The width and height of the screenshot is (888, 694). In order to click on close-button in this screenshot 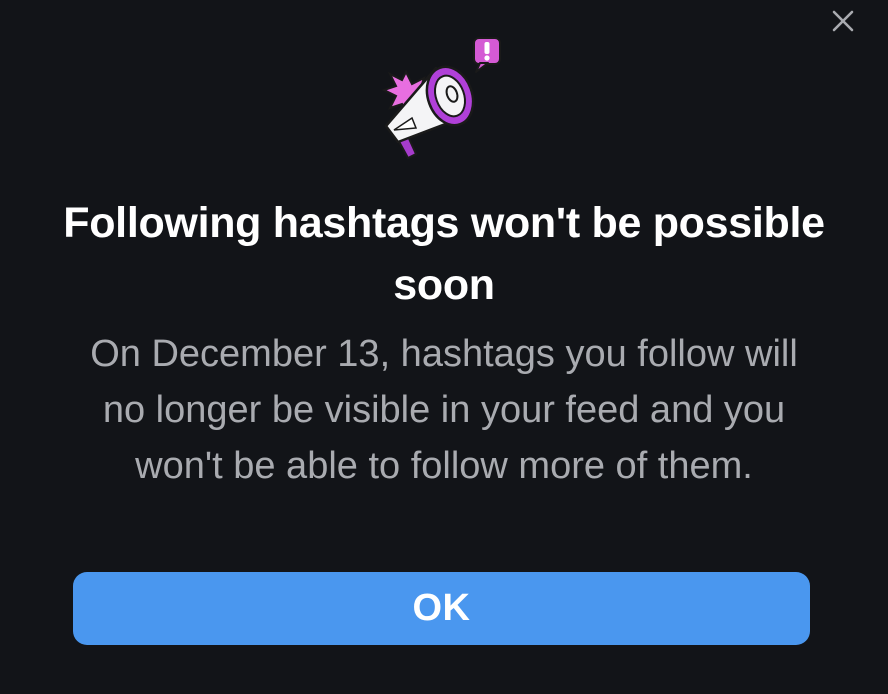, I will do `click(843, 21)`.